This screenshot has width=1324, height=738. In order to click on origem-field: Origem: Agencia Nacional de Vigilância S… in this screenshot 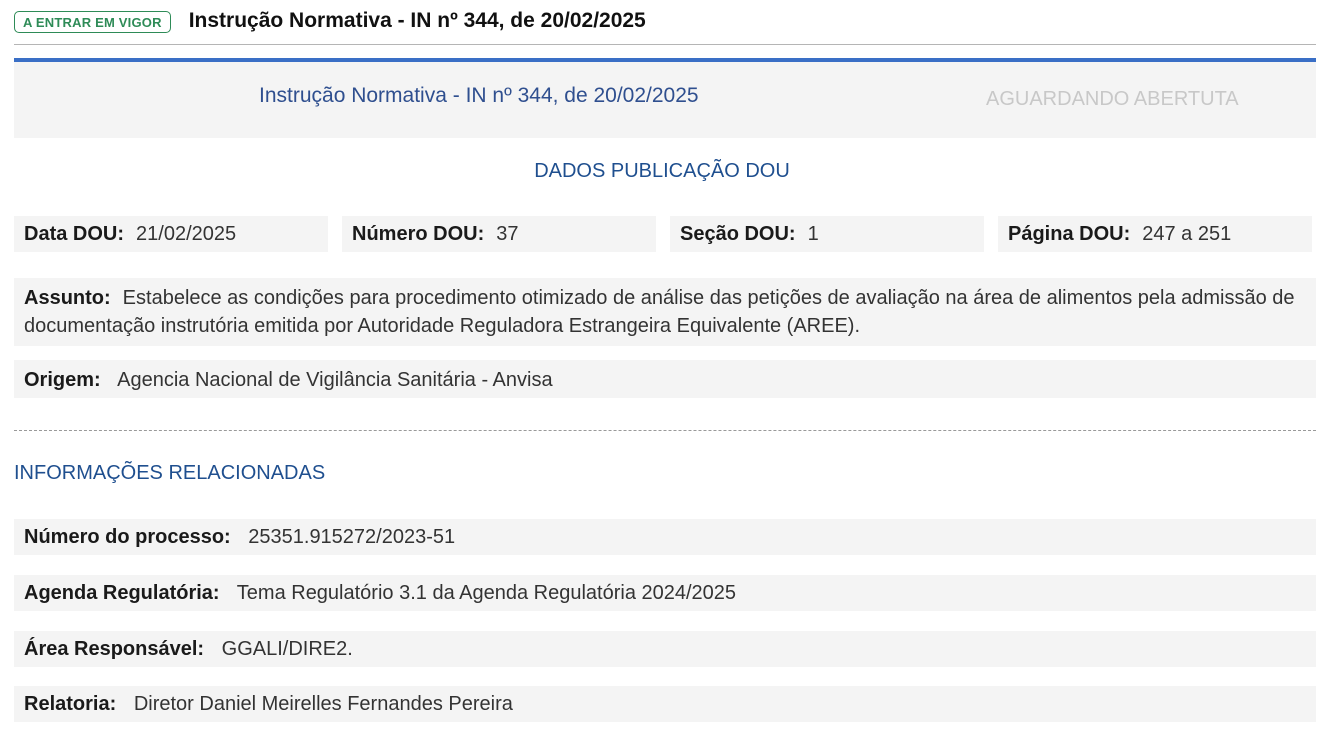, I will do `click(665, 379)`.